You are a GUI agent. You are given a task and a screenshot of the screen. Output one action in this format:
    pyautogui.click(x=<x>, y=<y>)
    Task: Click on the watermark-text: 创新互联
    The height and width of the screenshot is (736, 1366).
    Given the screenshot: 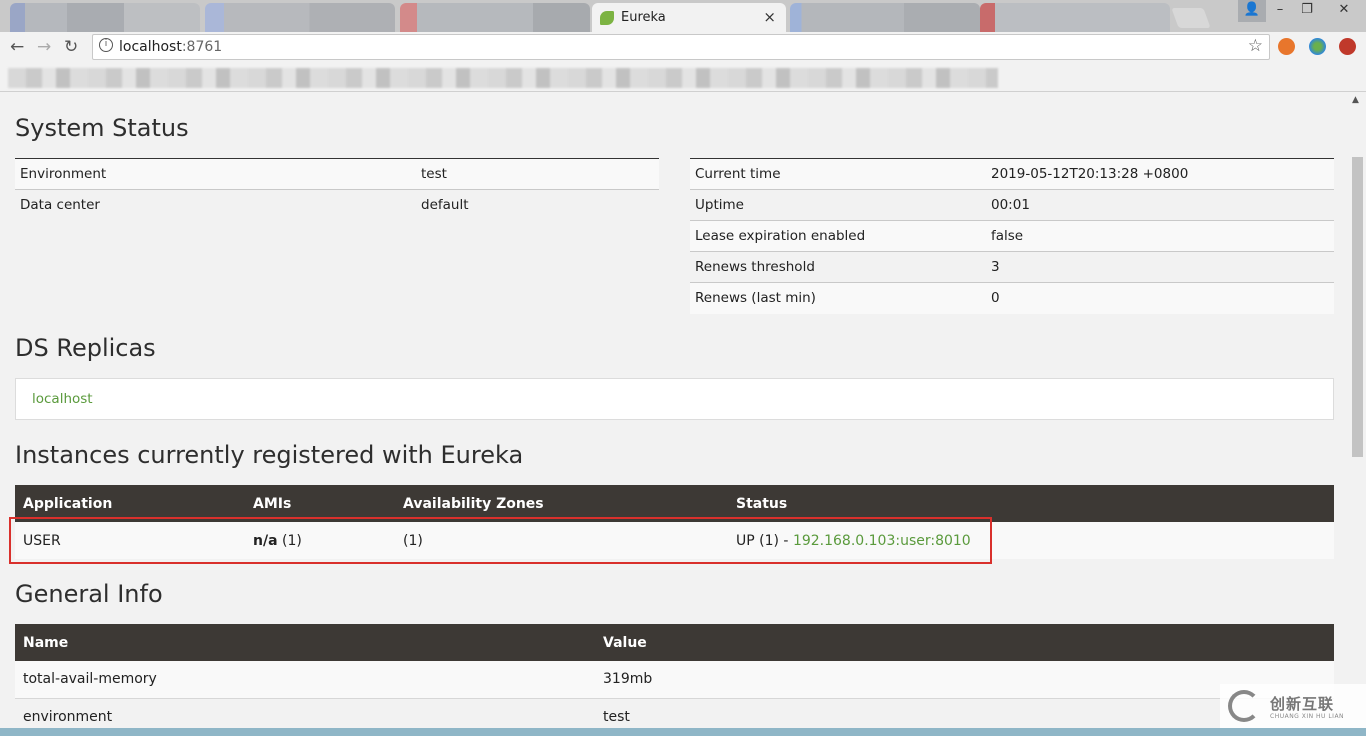 What is the action you would take?
    pyautogui.click(x=1302, y=704)
    